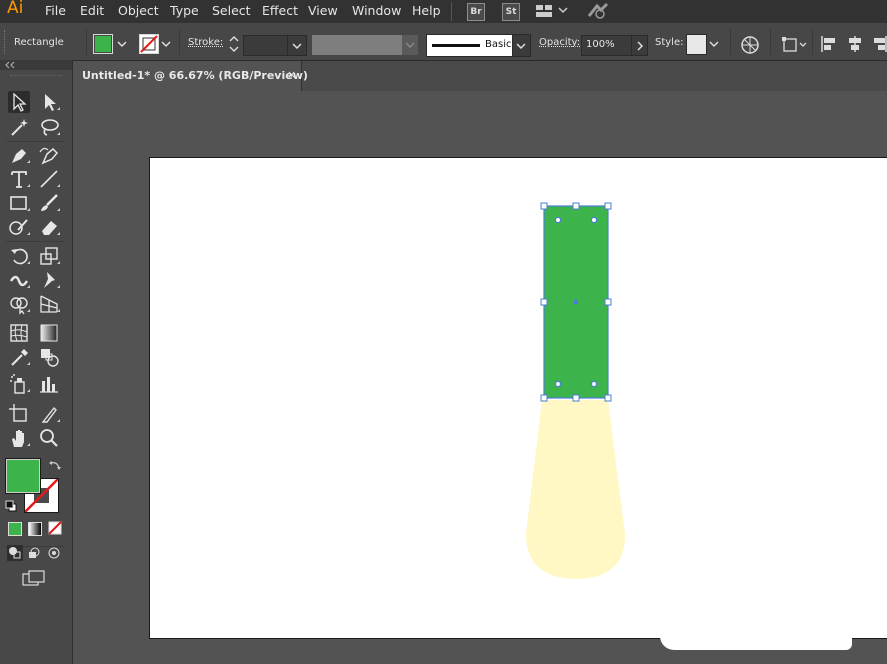 The height and width of the screenshot is (664, 887). I want to click on tool-group-divider, so click(35, 141).